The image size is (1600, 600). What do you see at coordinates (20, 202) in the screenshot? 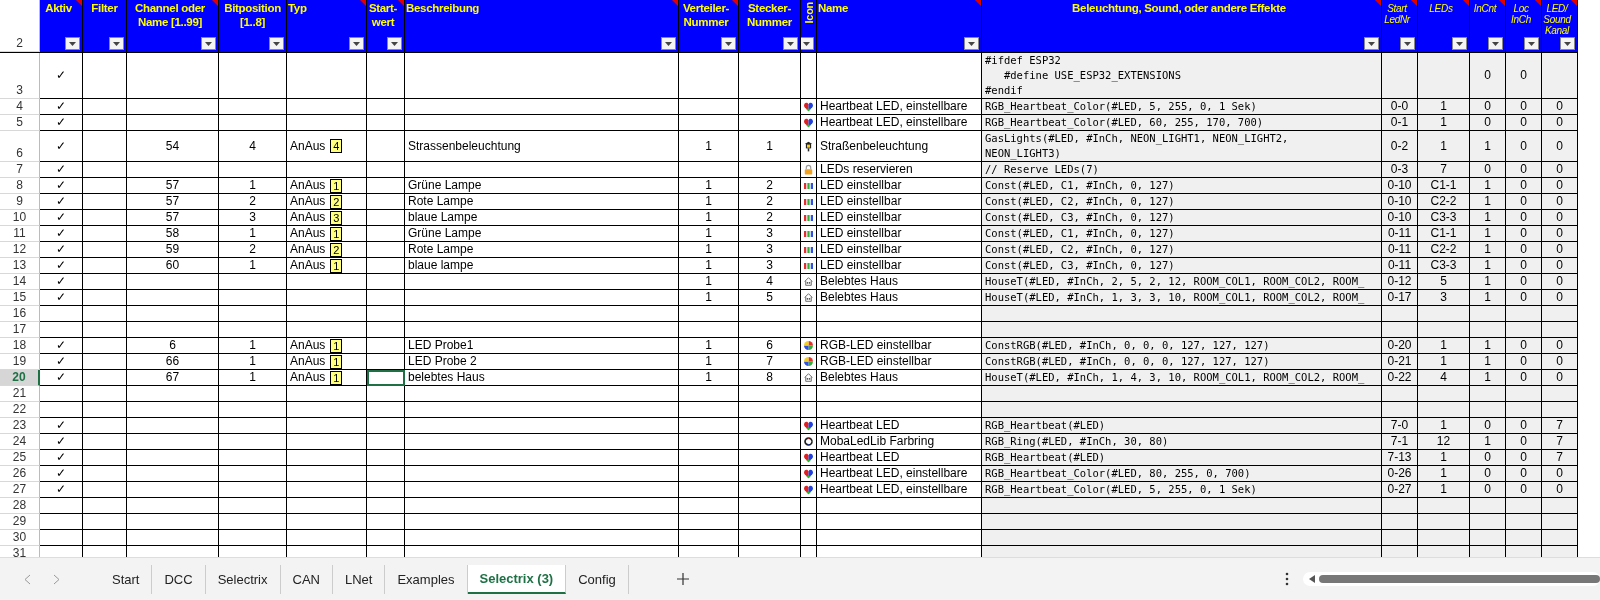
I see `row-number: 9` at bounding box center [20, 202].